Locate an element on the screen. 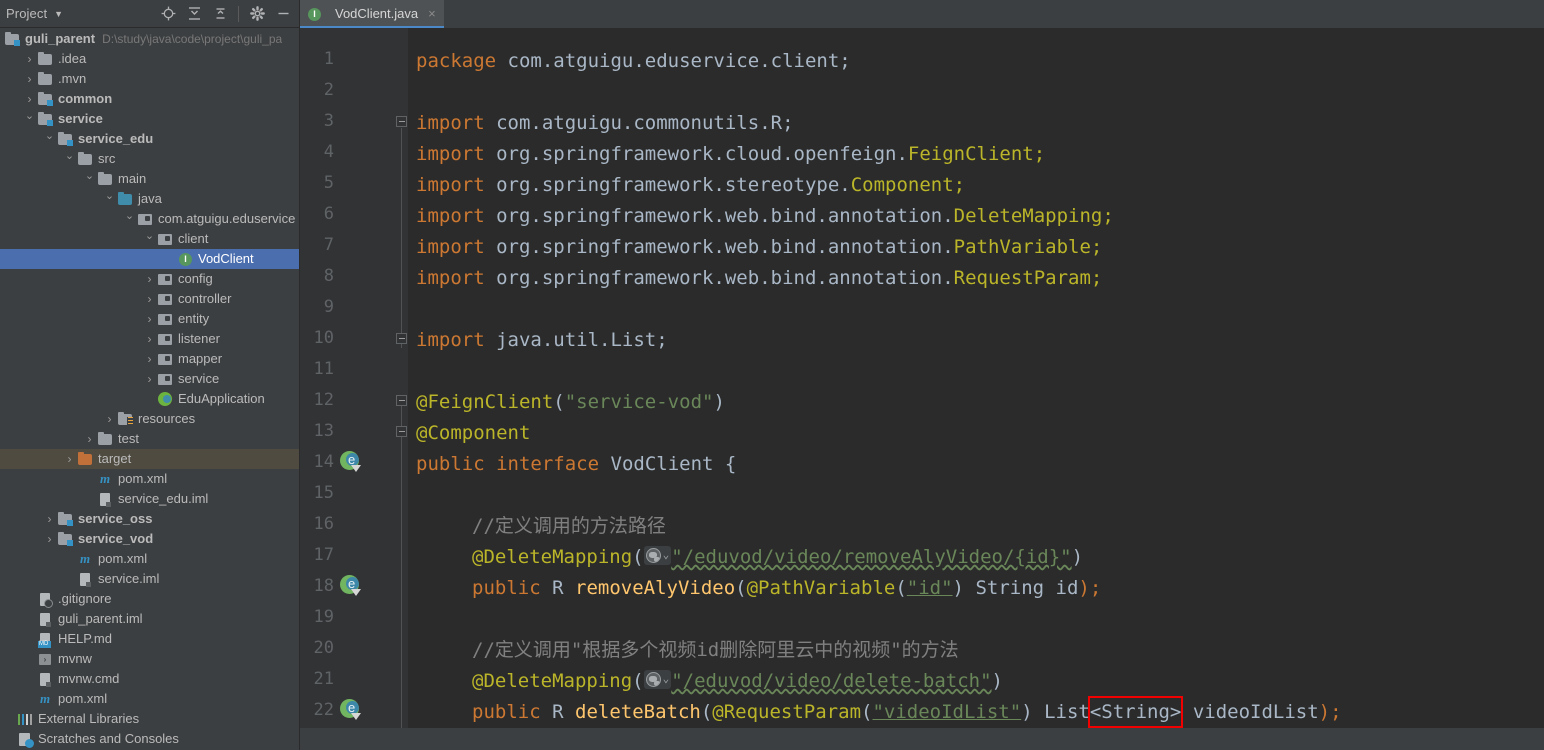 The image size is (1544, 750). tree-node-label: service is located at coordinates (199, 378).